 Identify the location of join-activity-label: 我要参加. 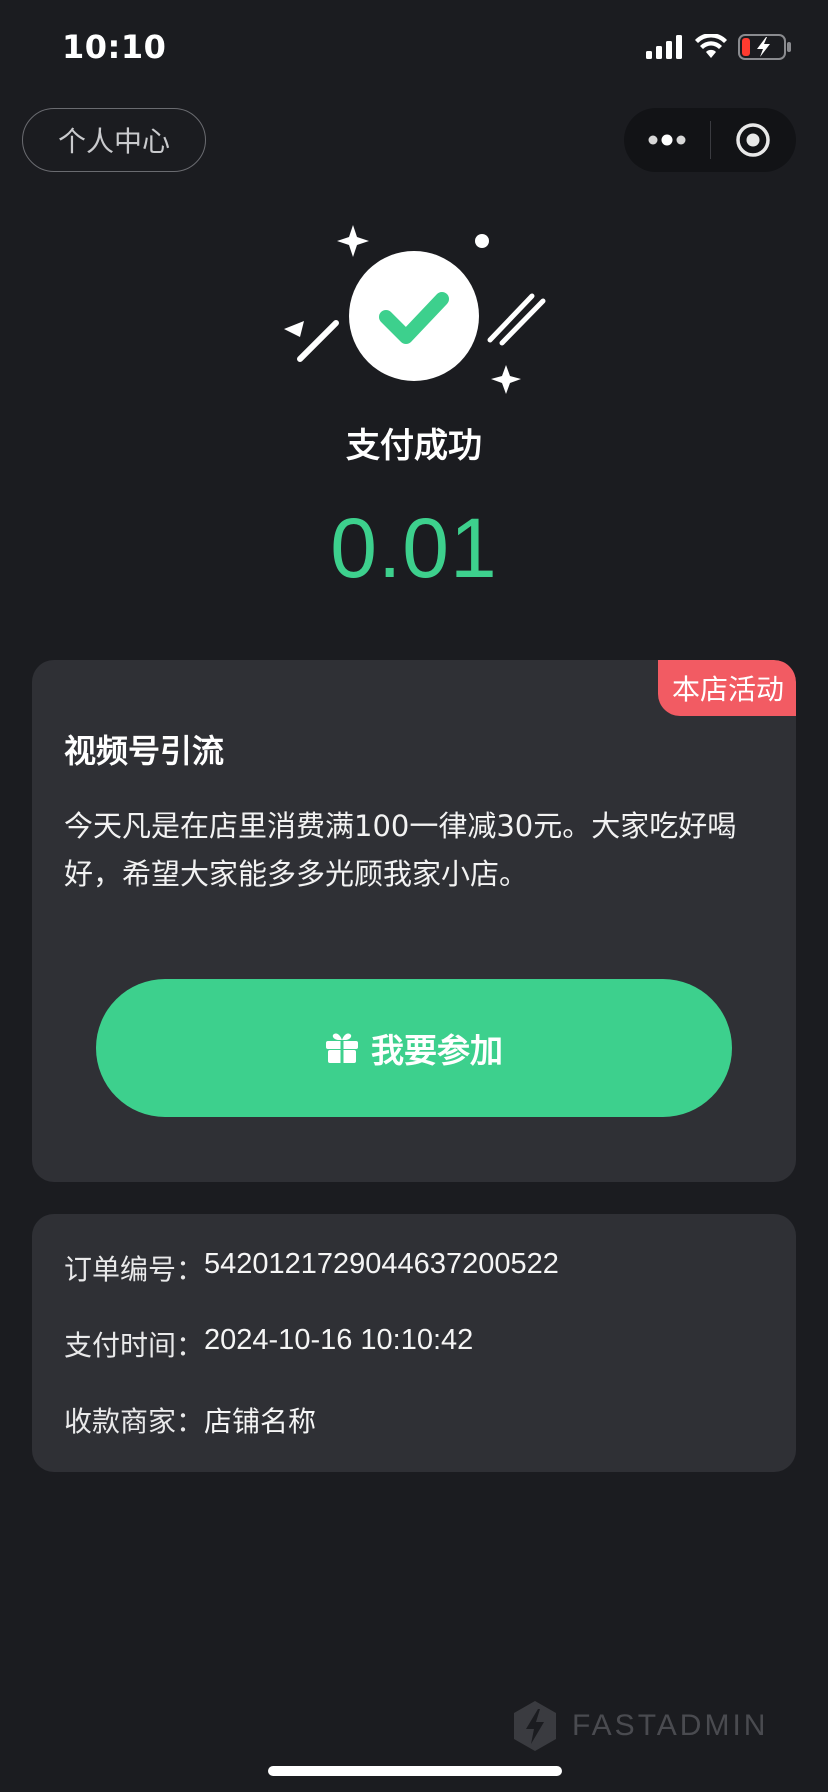
(437, 1050).